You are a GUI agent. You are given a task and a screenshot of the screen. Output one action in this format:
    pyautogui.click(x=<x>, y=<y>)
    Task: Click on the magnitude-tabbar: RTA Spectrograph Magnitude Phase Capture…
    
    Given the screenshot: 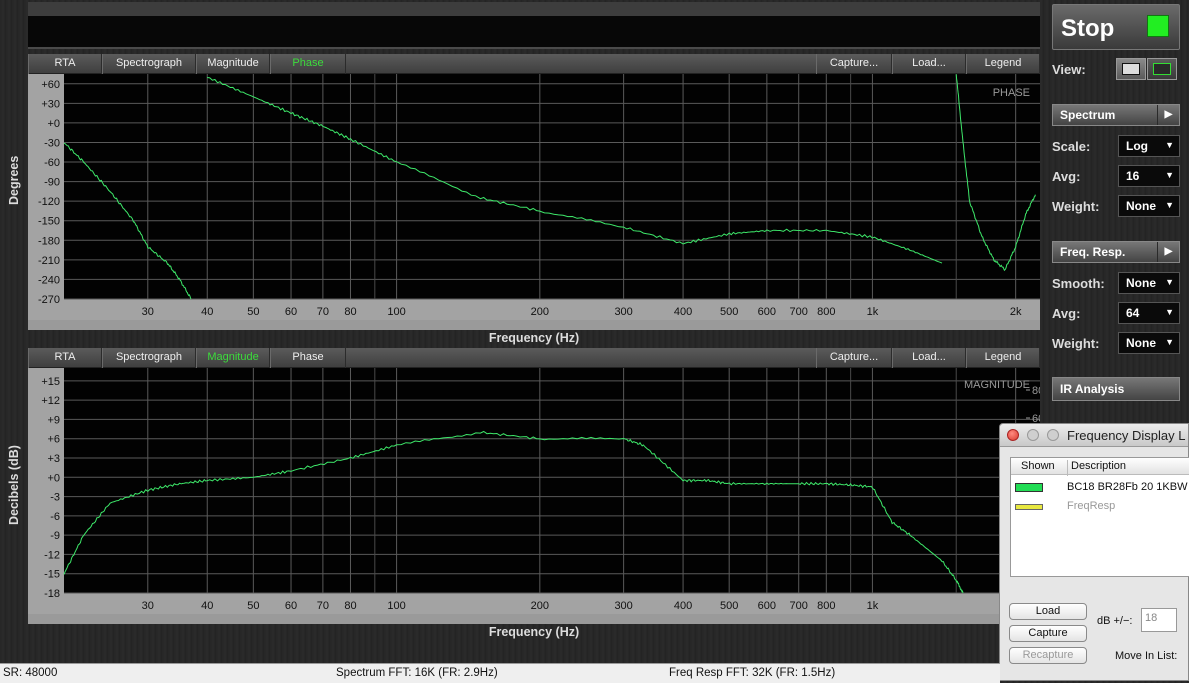 What is the action you would take?
    pyautogui.click(x=534, y=358)
    